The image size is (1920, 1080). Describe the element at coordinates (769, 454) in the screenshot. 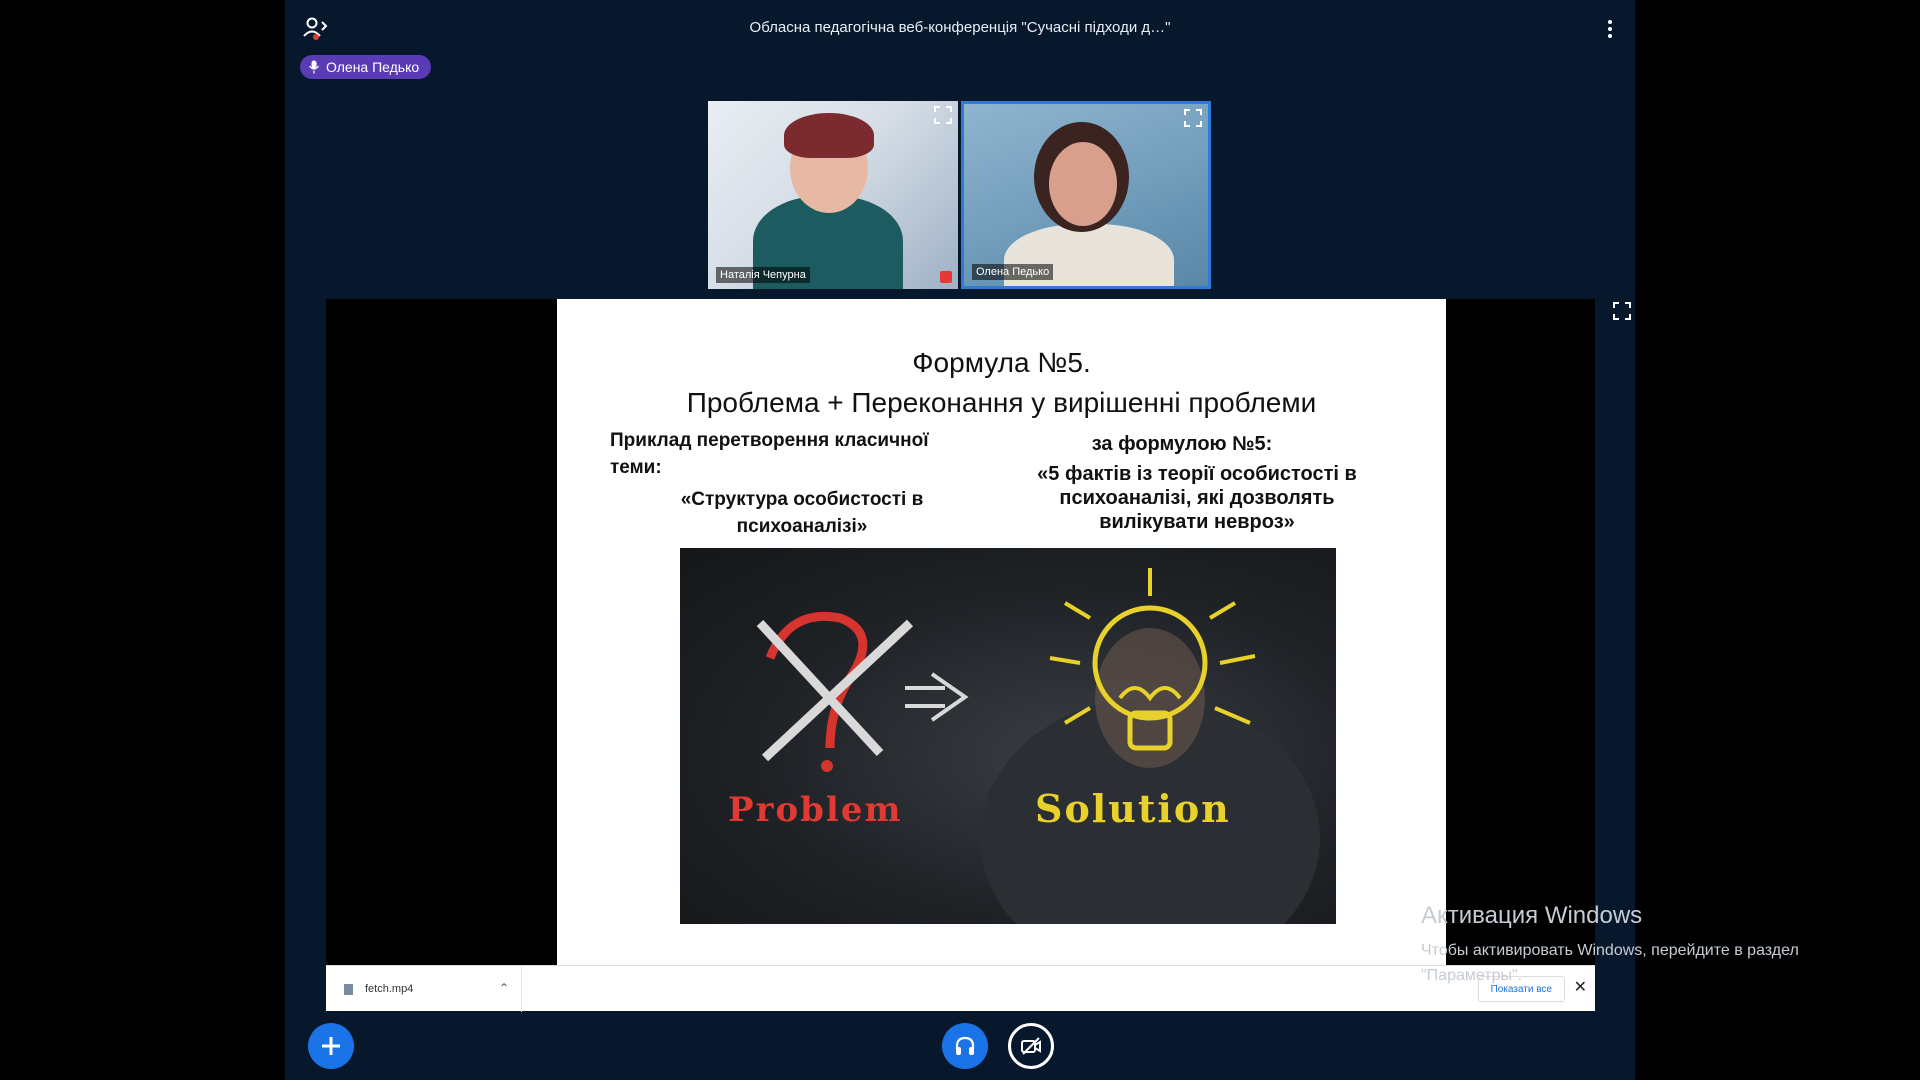

I see `slide-left-heading: Приклад перетворення класичної теми:` at that location.